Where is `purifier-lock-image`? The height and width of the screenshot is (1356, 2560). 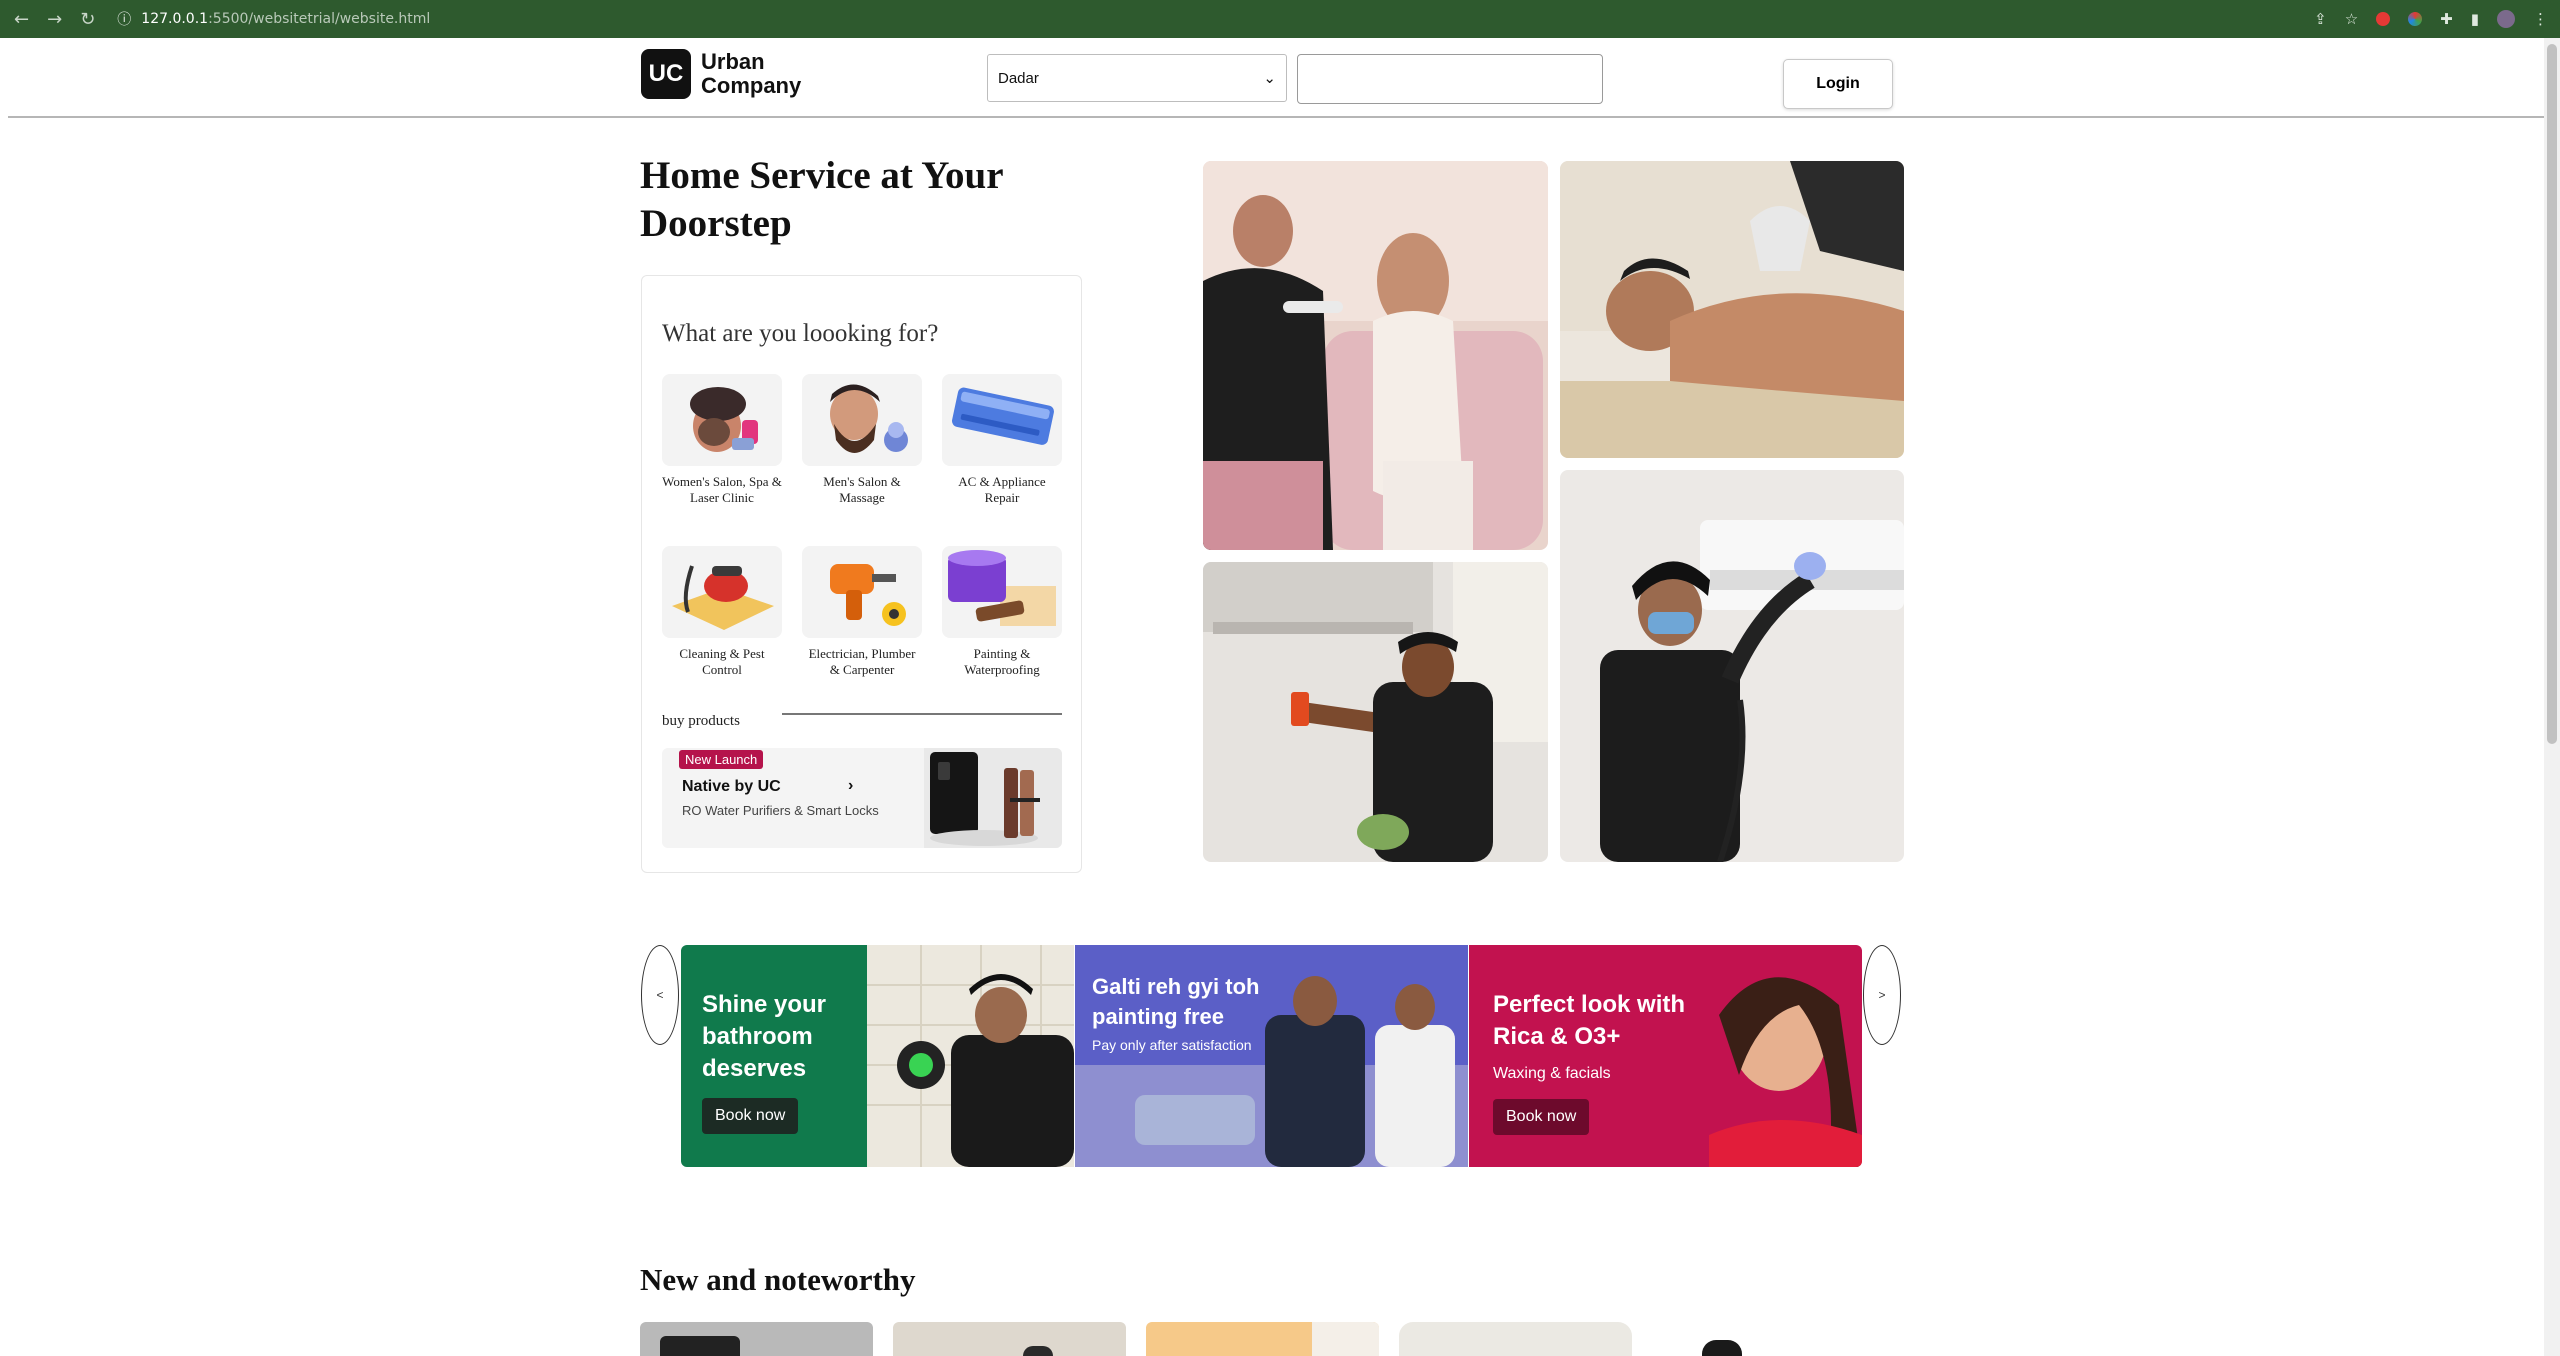 purifier-lock-image is located at coordinates (993, 798).